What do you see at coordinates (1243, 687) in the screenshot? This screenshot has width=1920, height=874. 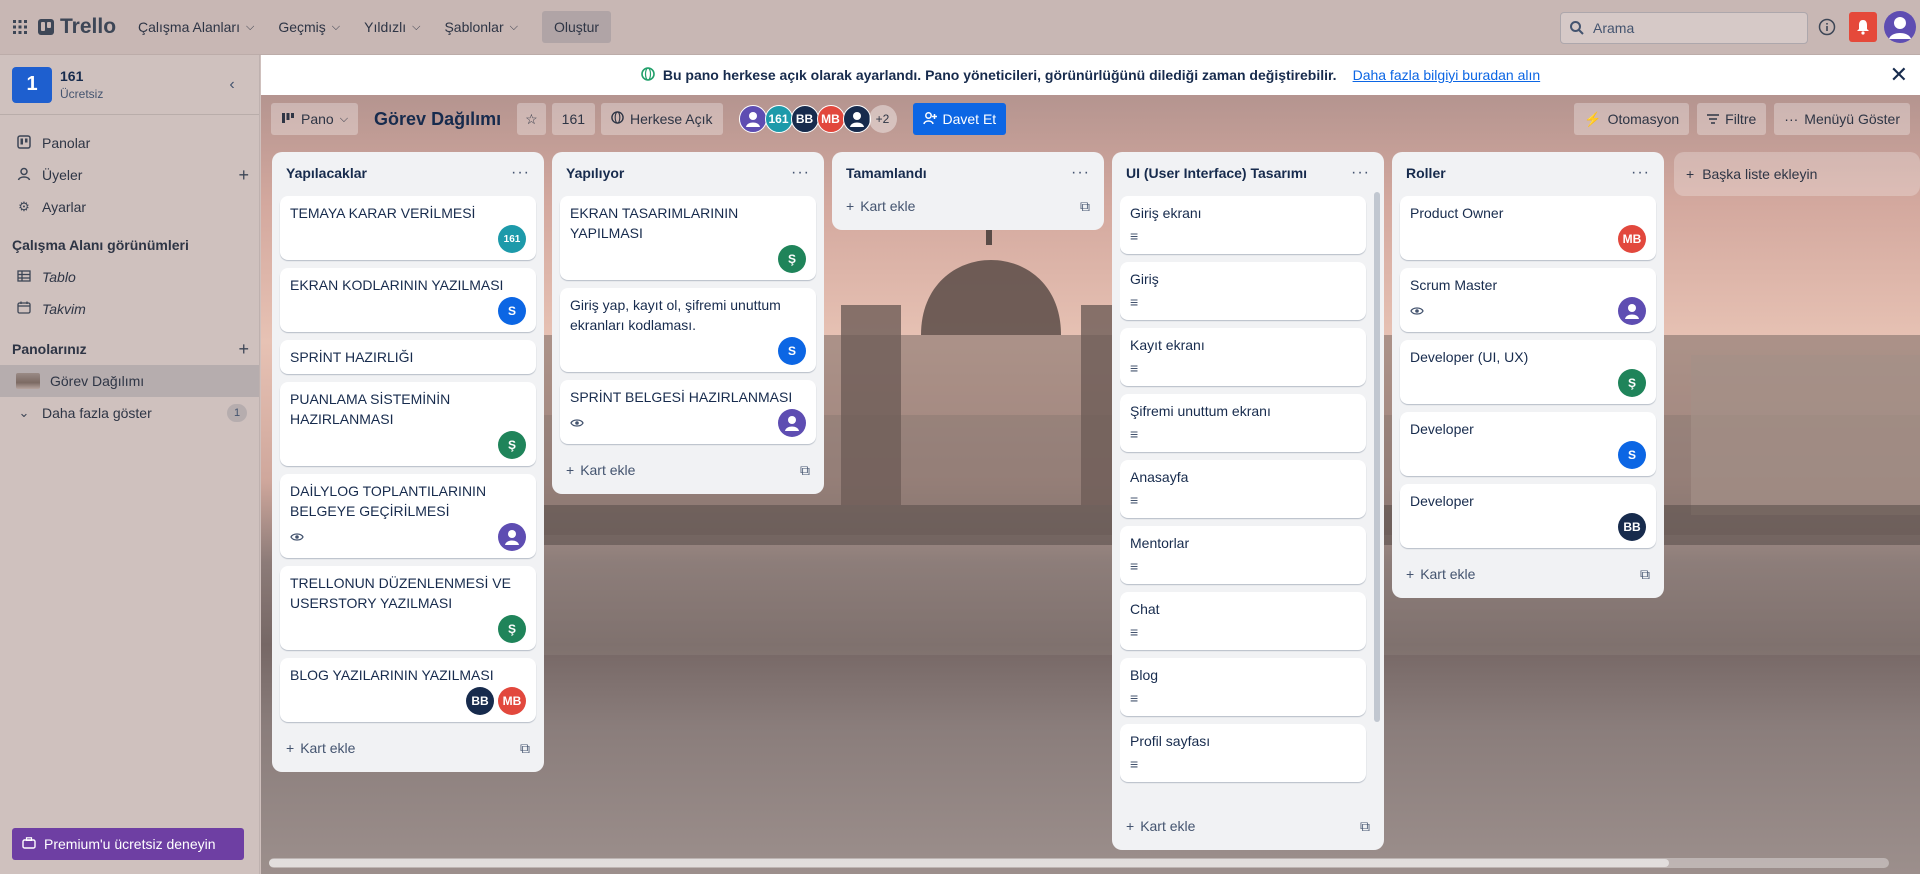 I see `card: Blog ≡` at bounding box center [1243, 687].